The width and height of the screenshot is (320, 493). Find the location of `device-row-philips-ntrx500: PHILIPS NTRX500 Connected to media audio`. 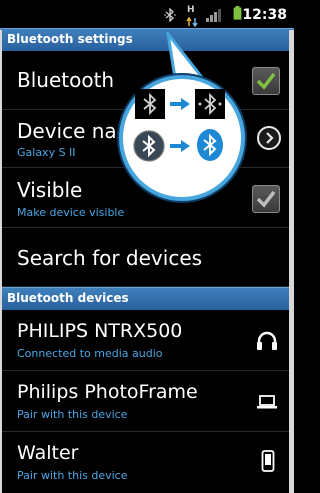

device-row-philips-ntrx500: PHILIPS NTRX500 Connected to media audio is located at coordinates (147, 340).